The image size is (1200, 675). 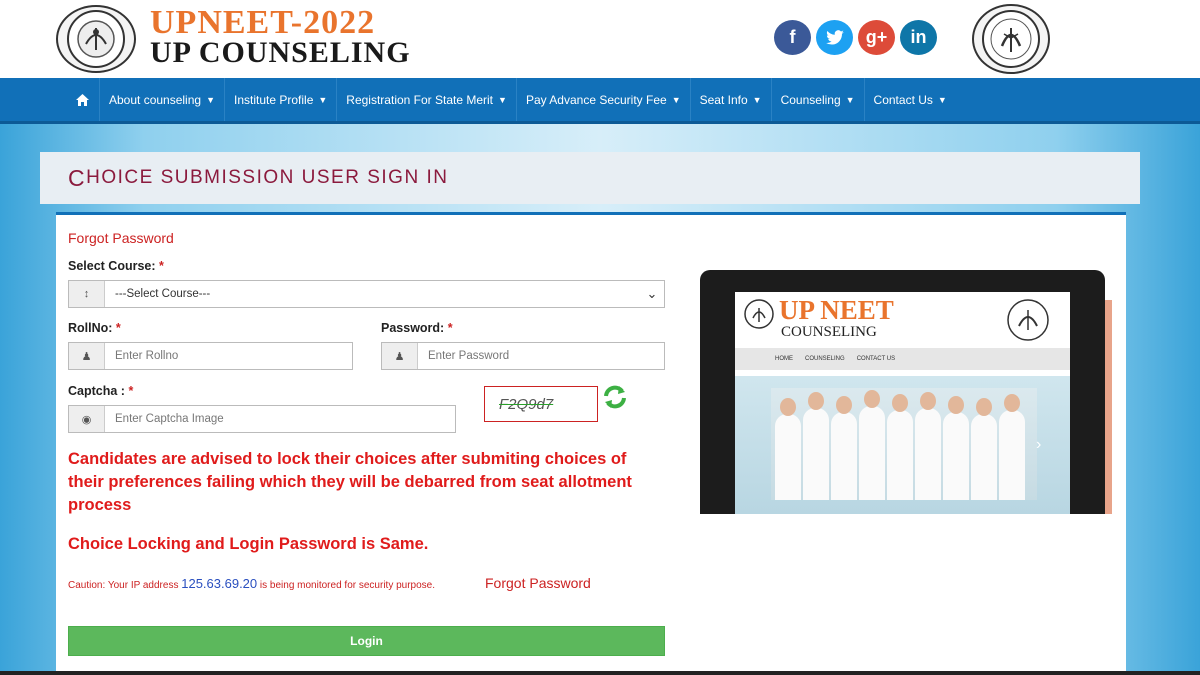 I want to click on up-govt-seal-icon, so click(x=96, y=39).